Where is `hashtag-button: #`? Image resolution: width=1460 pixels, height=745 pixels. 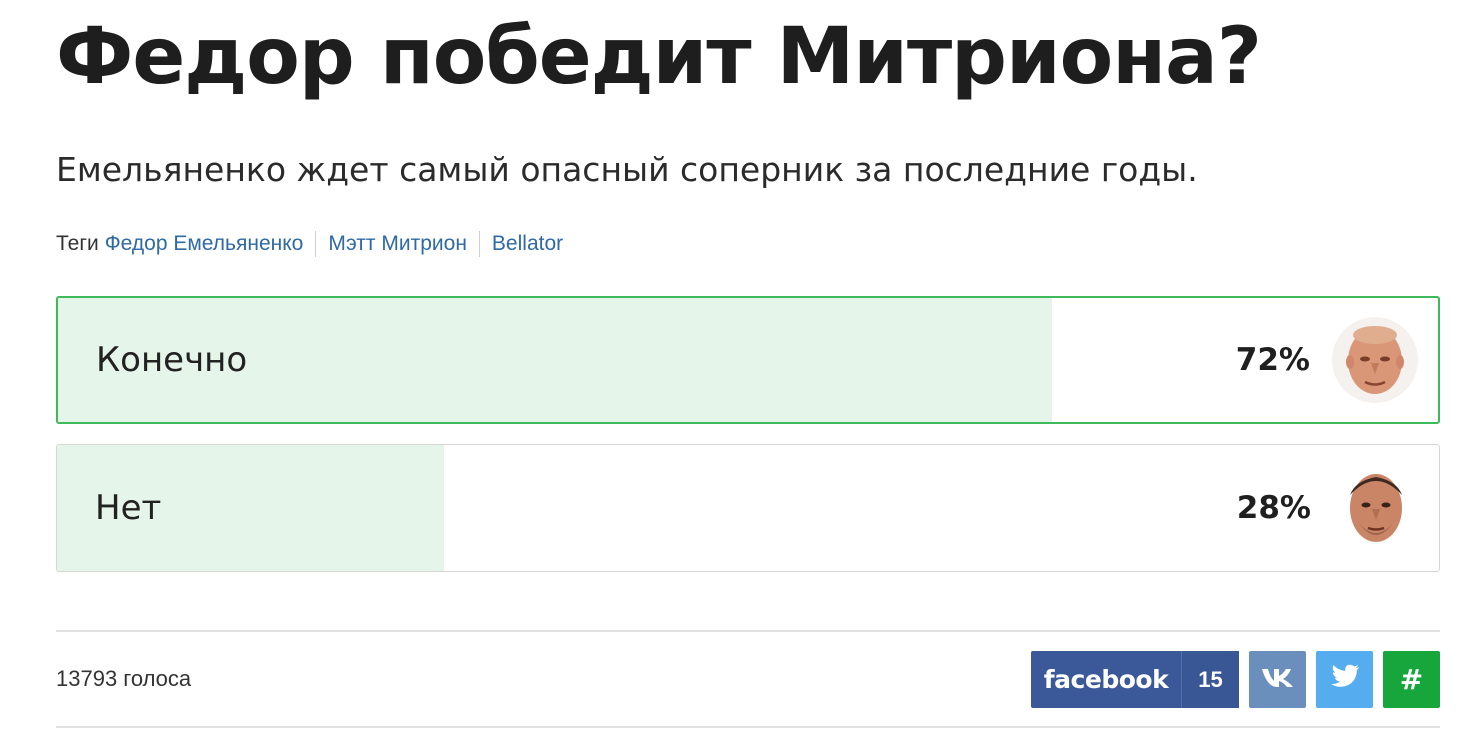
hashtag-button: # is located at coordinates (1411, 679).